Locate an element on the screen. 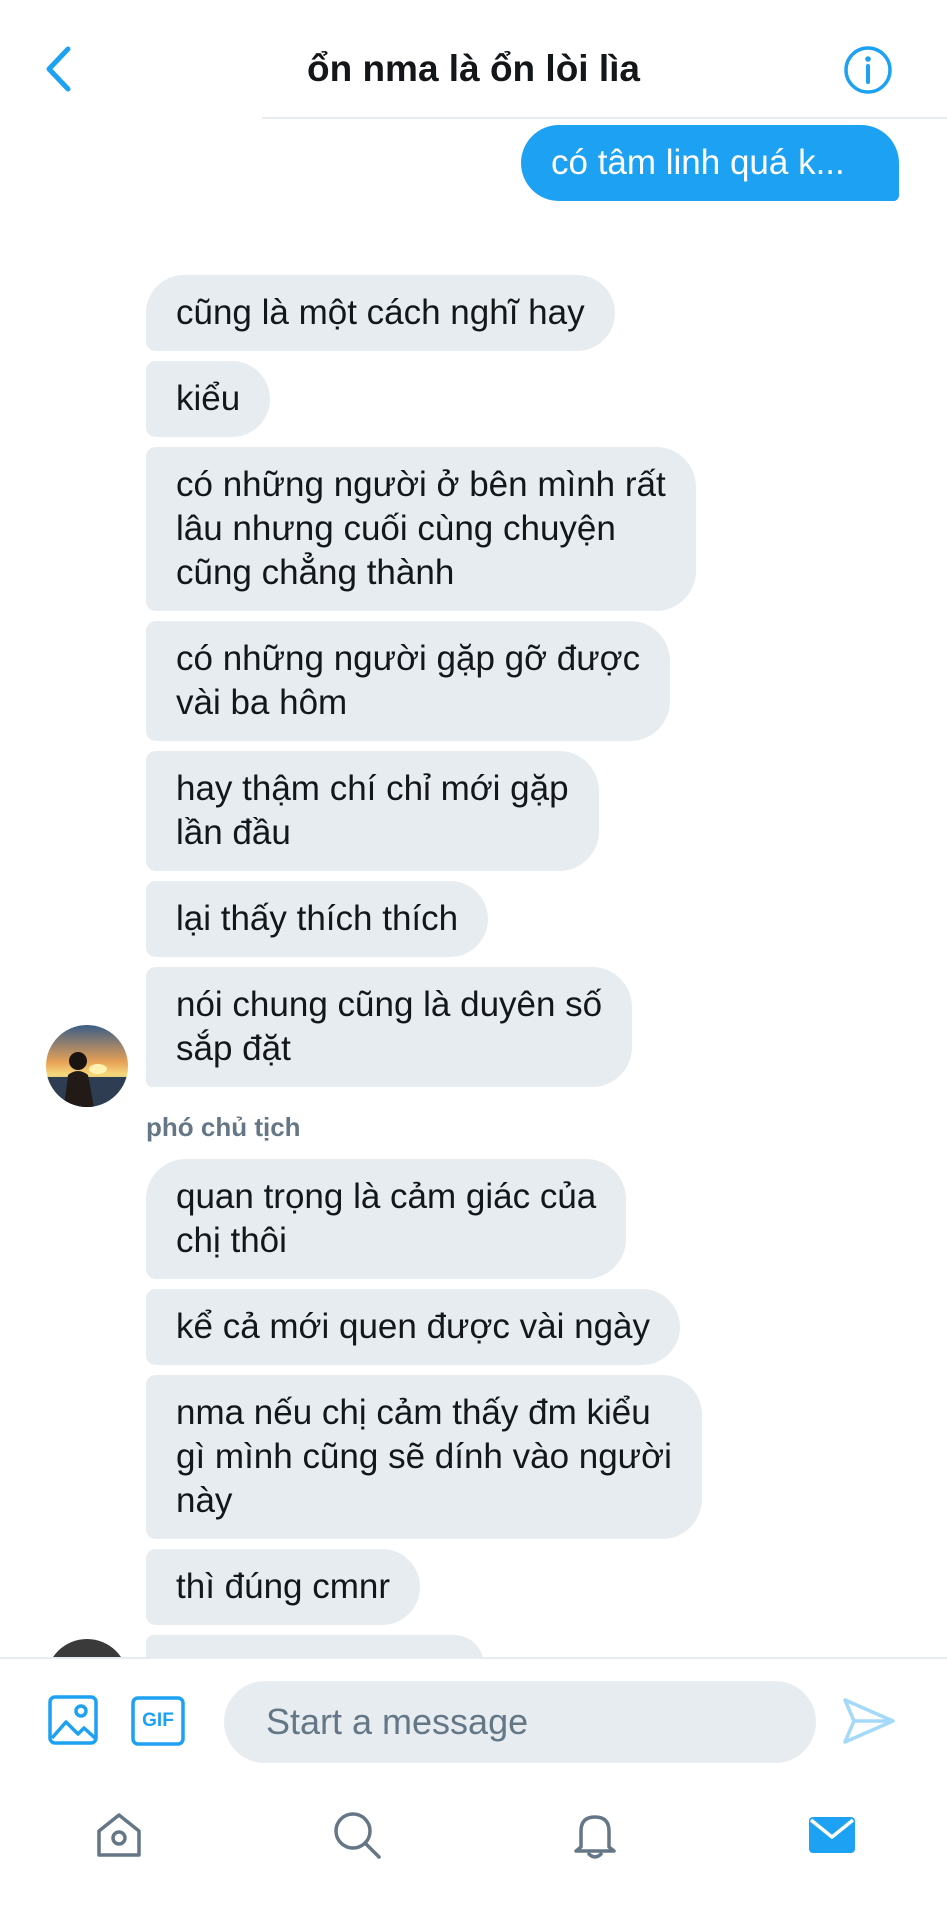  message-text: vài ba hôm is located at coordinates (262, 702).